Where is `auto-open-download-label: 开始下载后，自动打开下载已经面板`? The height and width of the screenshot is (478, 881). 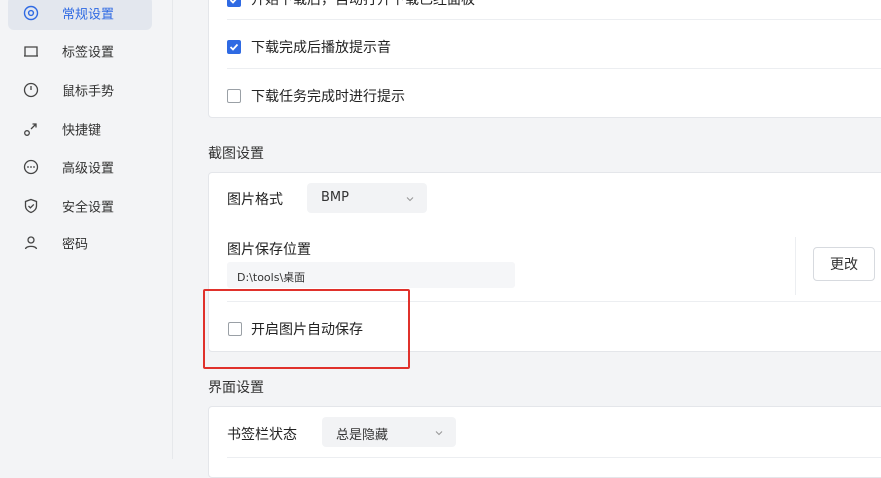 auto-open-download-label: 开始下载后，自动打开下载已经面板 is located at coordinates (363, 4).